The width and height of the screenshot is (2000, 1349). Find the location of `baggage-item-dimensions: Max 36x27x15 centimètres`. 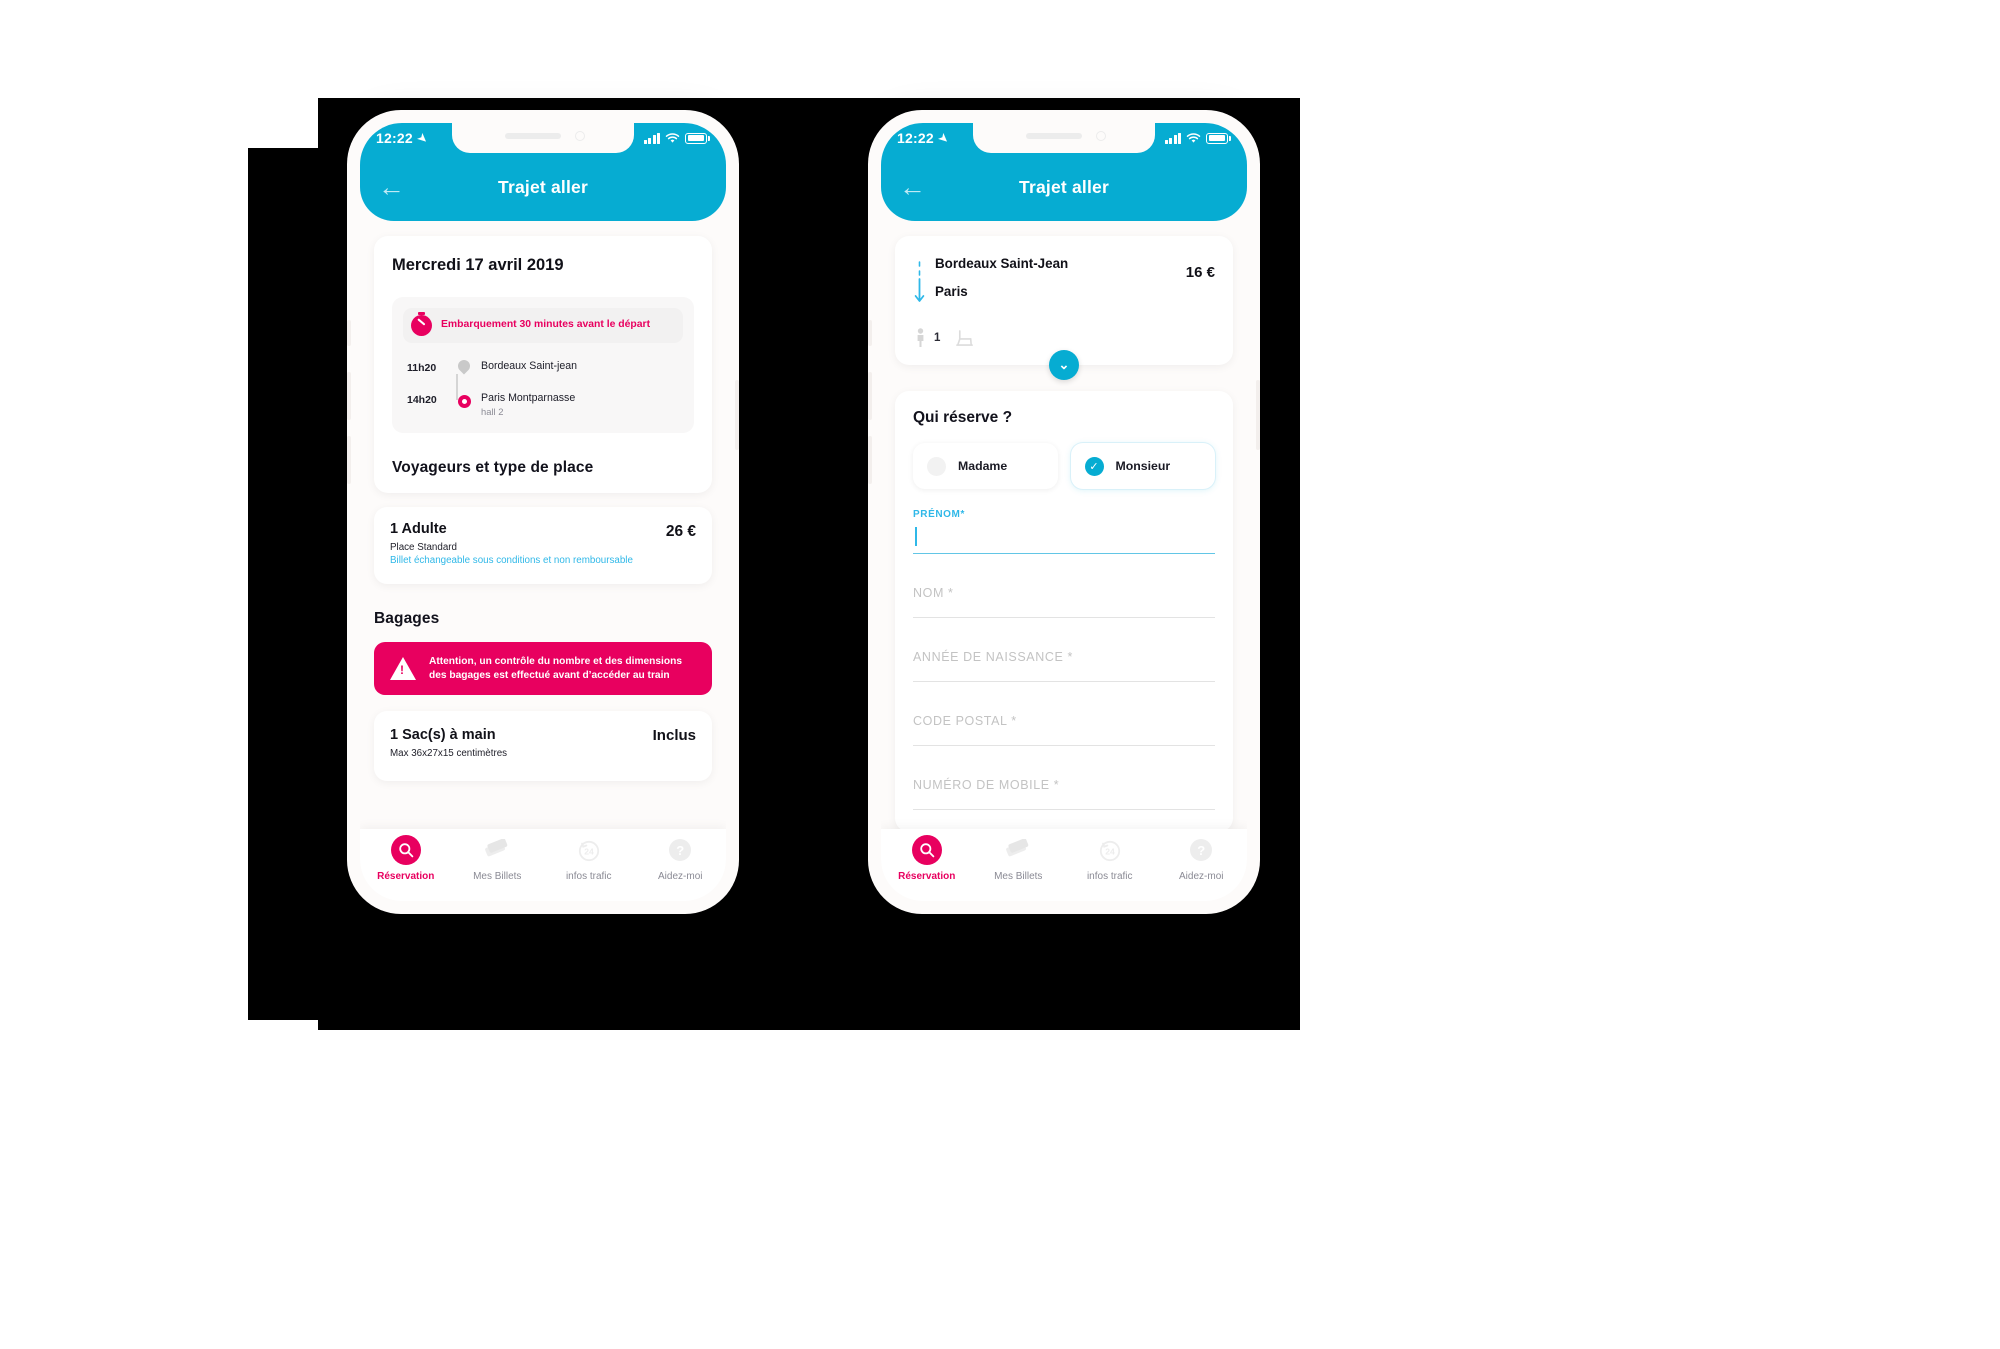

baggage-item-dimensions: Max 36x27x15 centimètres is located at coordinates (449, 754).